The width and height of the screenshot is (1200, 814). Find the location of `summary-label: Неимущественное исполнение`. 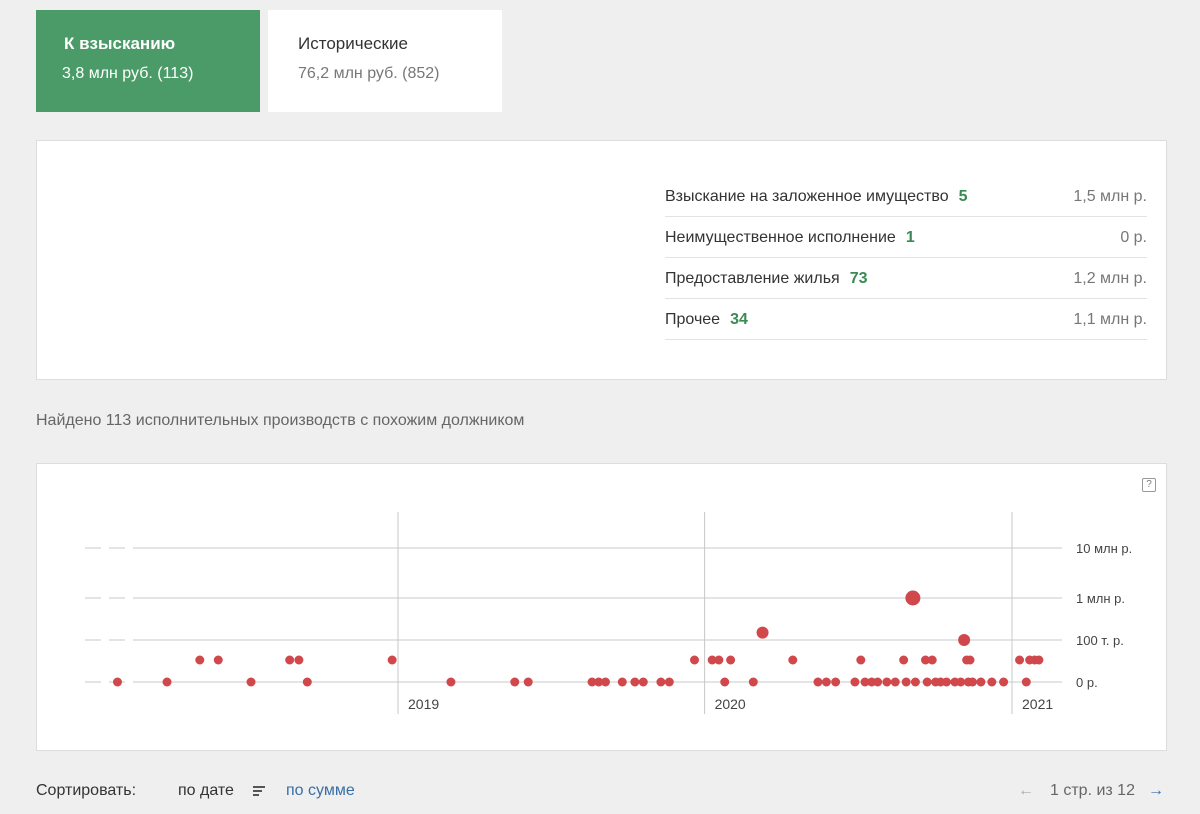

summary-label: Неимущественное исполнение is located at coordinates (780, 237).